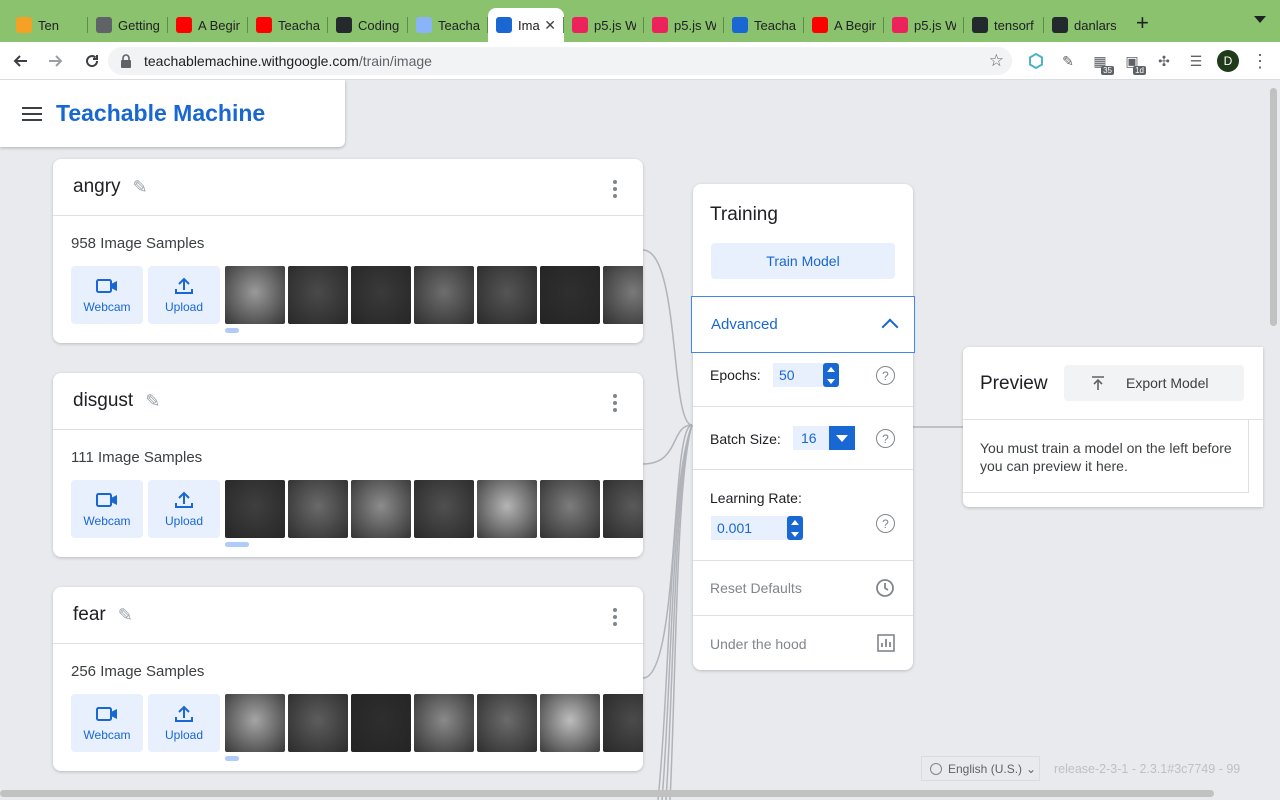  I want to click on extensions-puzzle-icon: ✣, so click(1164, 61).